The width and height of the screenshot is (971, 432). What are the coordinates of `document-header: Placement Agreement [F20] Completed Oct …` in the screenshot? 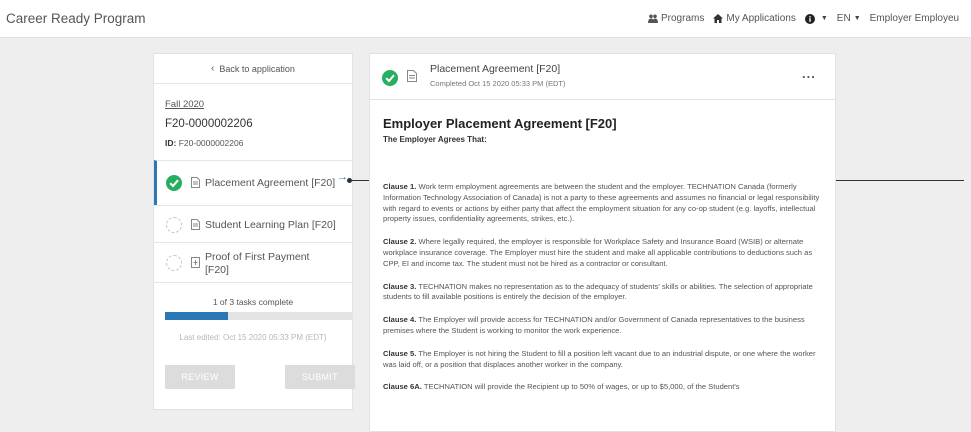 It's located at (602, 77).